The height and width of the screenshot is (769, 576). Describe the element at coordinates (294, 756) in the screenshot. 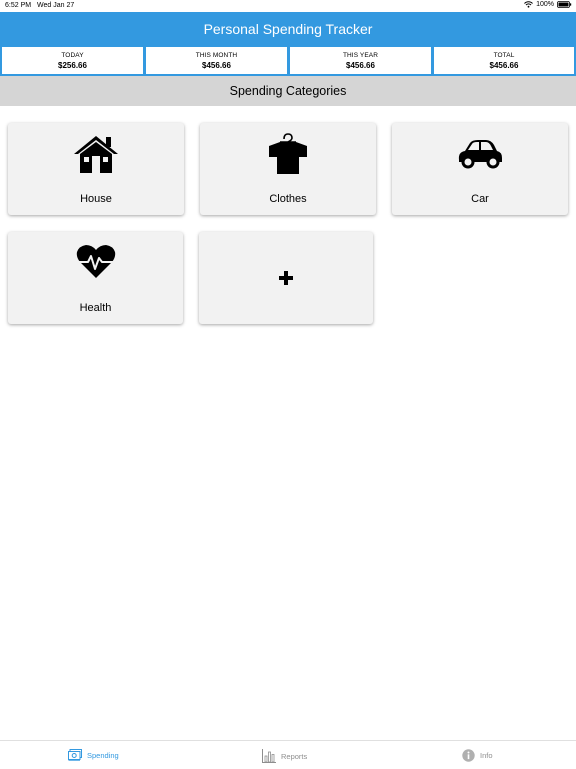

I see `tab-label: Reports` at that location.